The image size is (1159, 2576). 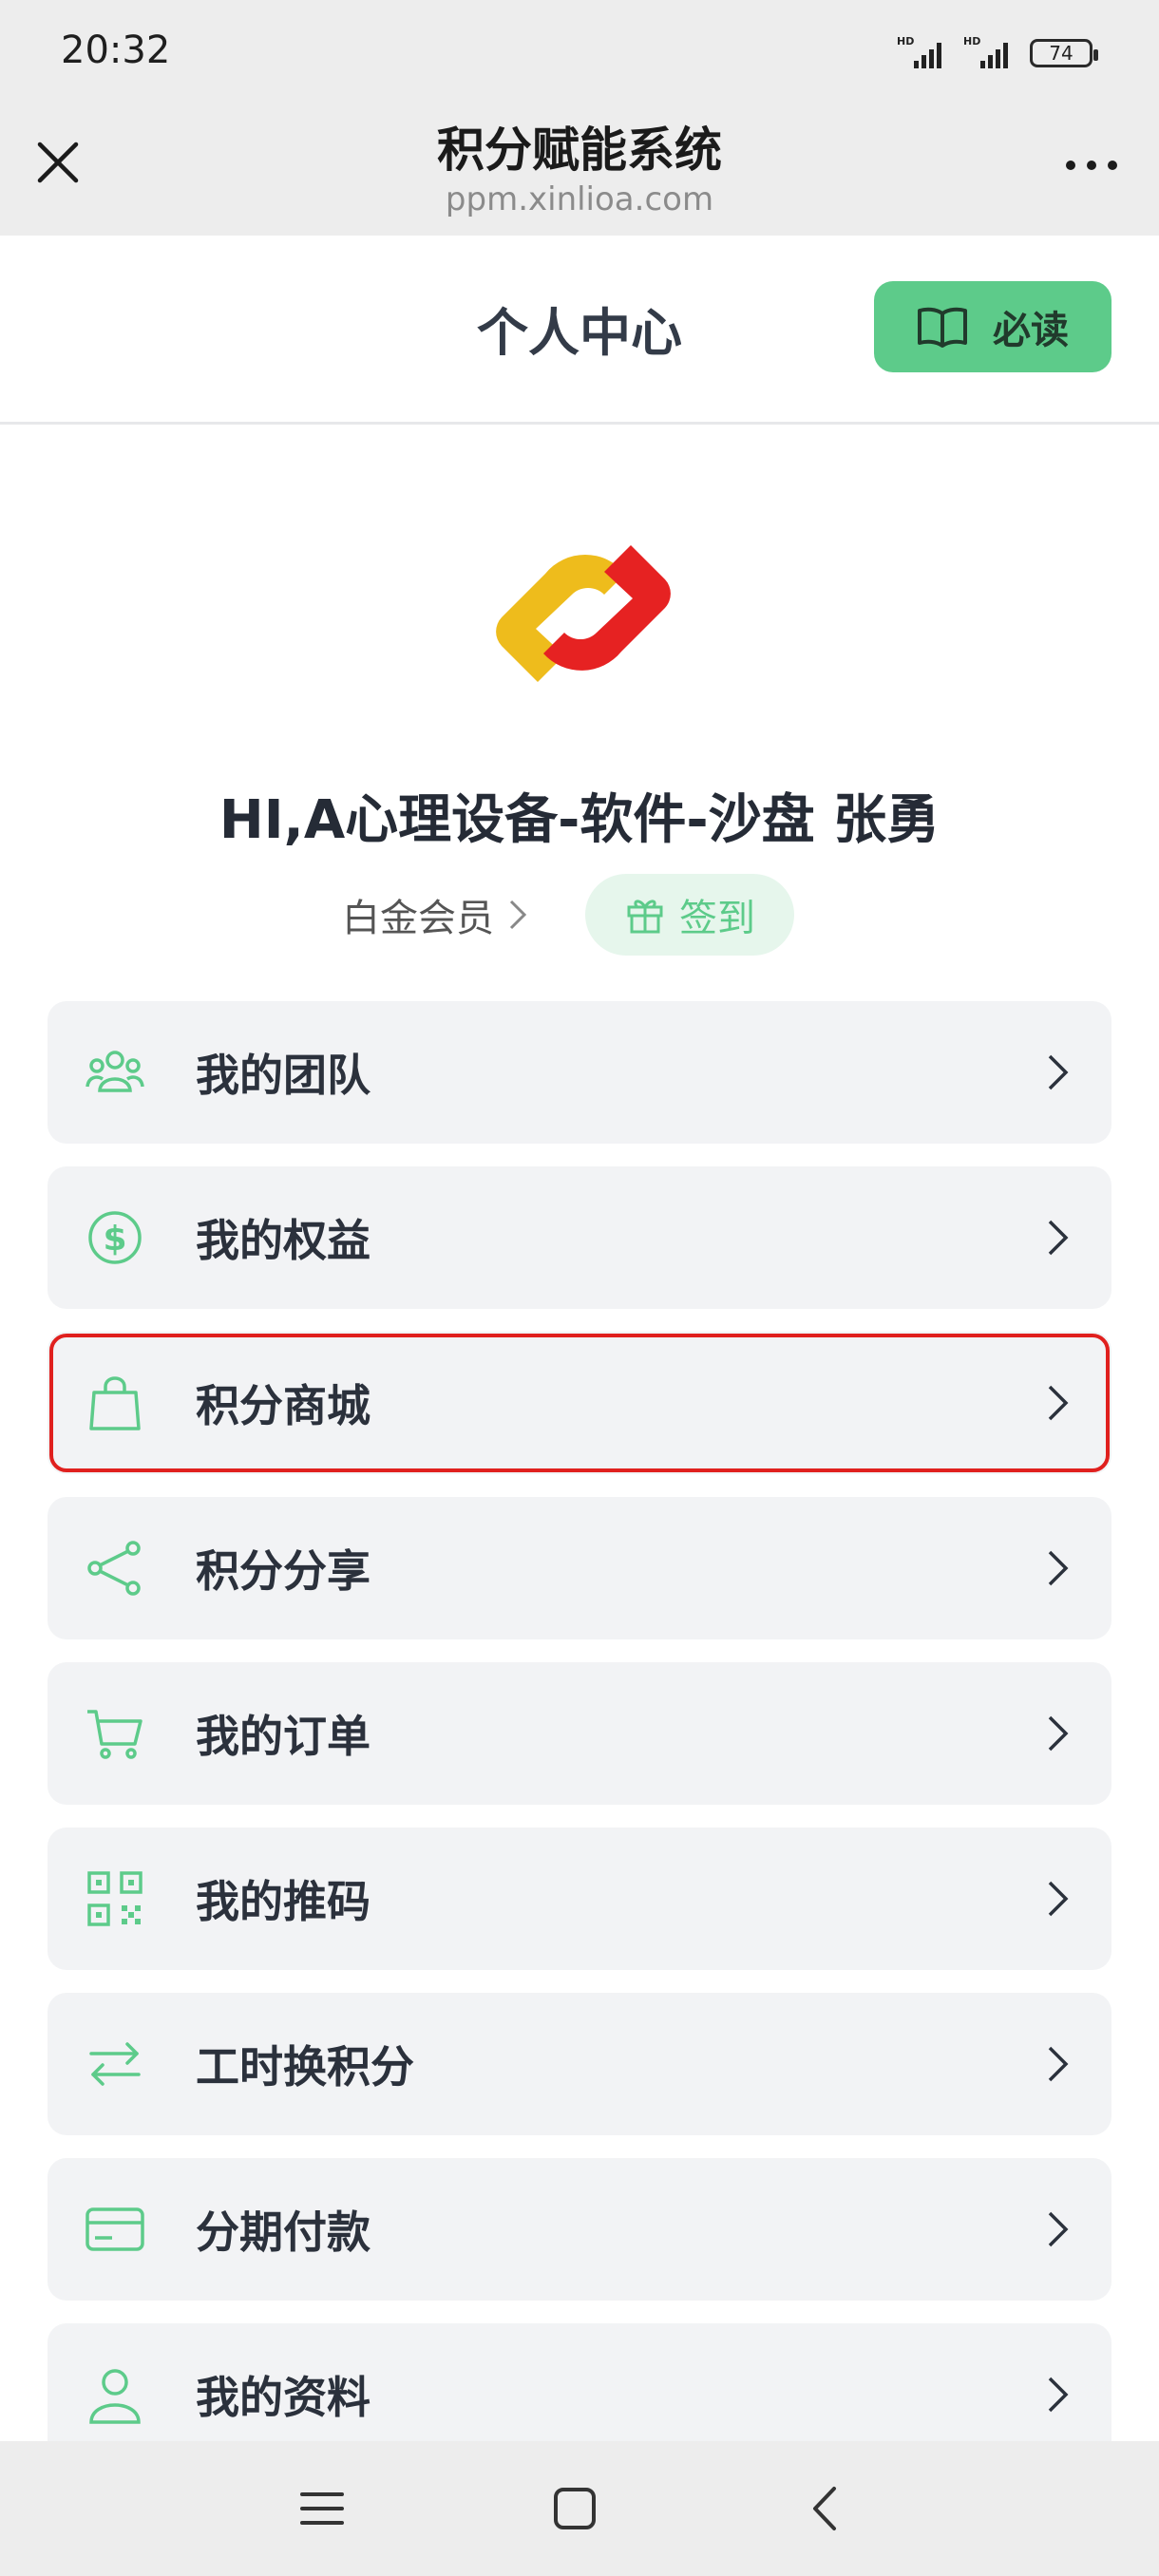 I want to click on menu-icon, so click(x=322, y=2508).